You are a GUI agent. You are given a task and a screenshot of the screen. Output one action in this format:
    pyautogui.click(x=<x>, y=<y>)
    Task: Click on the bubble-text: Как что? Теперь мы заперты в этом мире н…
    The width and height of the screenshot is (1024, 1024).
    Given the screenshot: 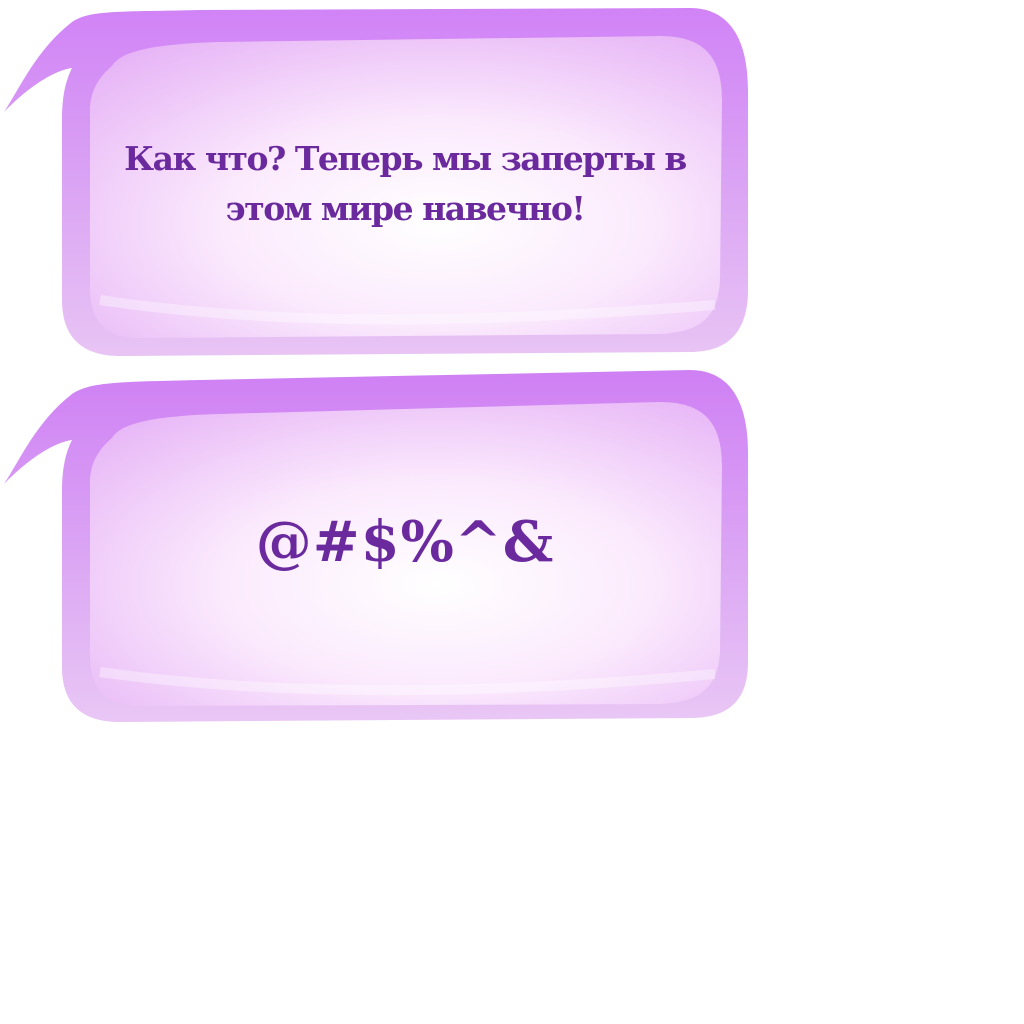 What is the action you would take?
    pyautogui.click(x=405, y=184)
    